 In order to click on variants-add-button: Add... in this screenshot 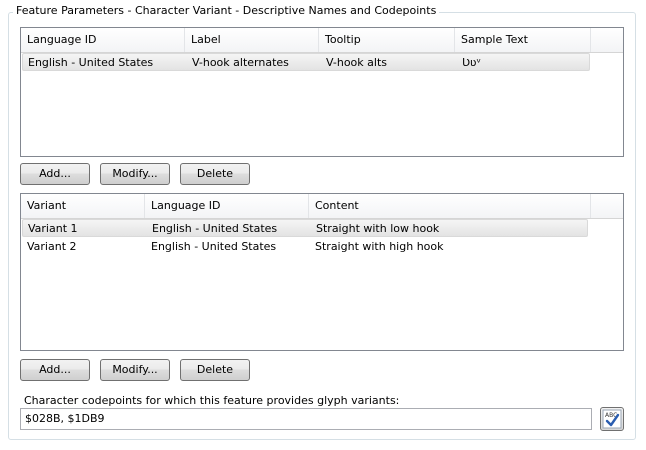, I will do `click(55, 370)`.